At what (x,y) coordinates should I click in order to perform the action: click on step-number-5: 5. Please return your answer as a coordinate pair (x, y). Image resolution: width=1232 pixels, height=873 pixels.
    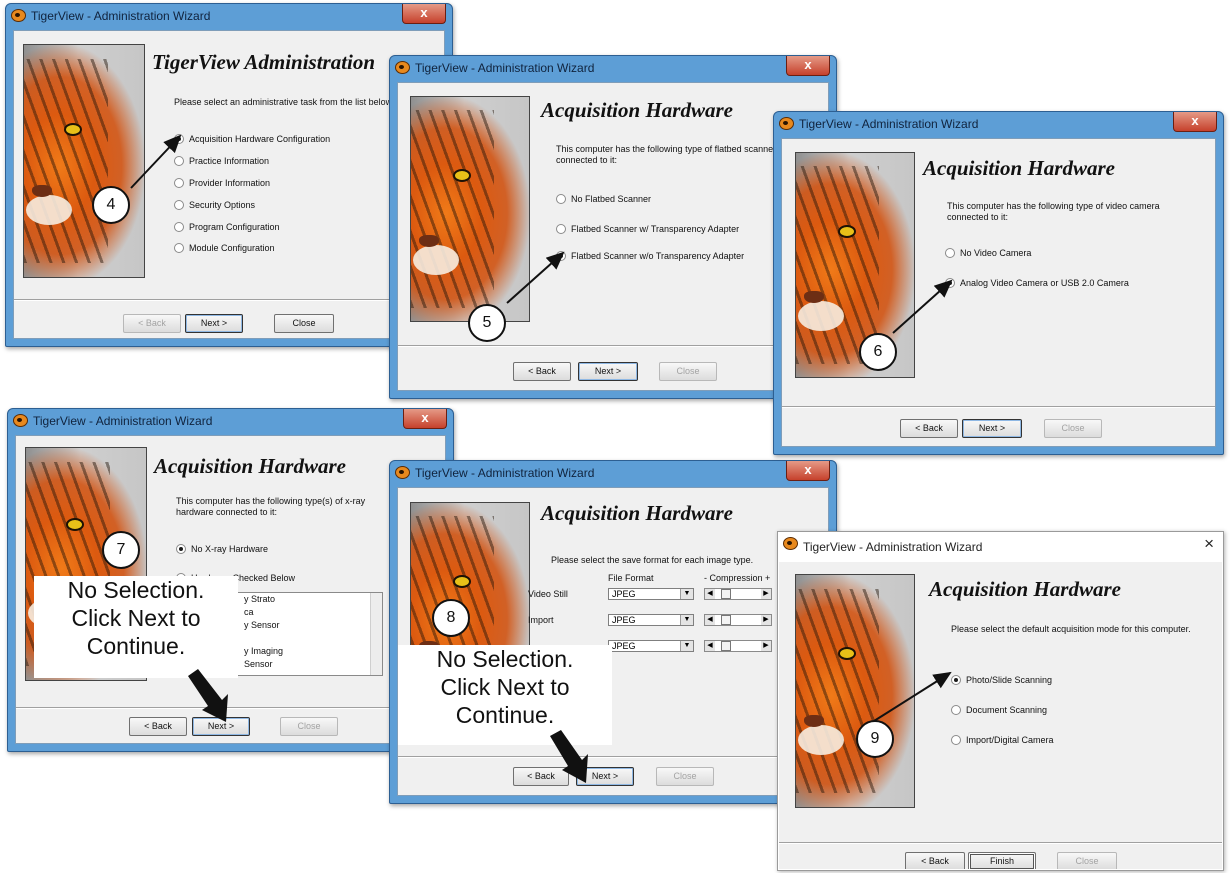
    Looking at the image, I should click on (487, 323).